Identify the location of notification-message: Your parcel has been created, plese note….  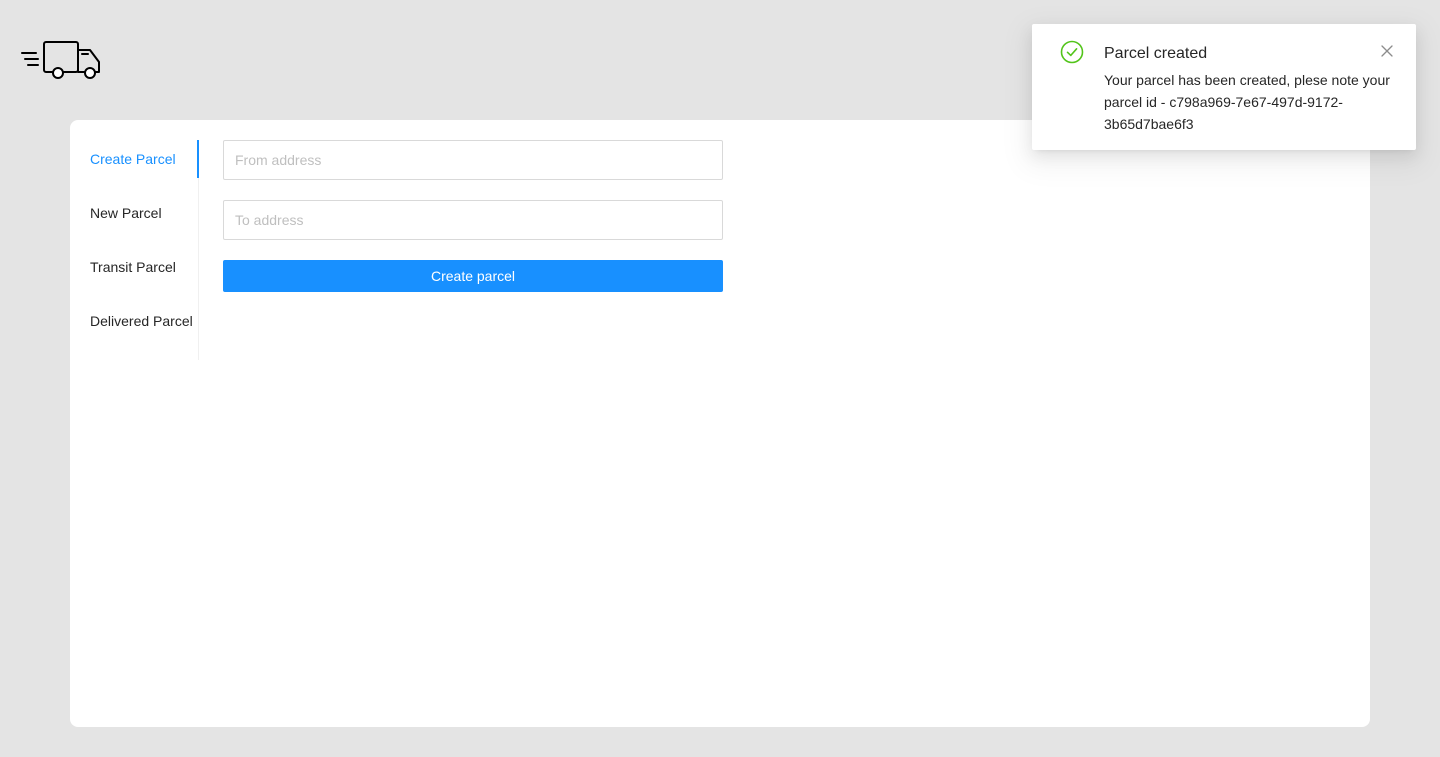
(1247, 102).